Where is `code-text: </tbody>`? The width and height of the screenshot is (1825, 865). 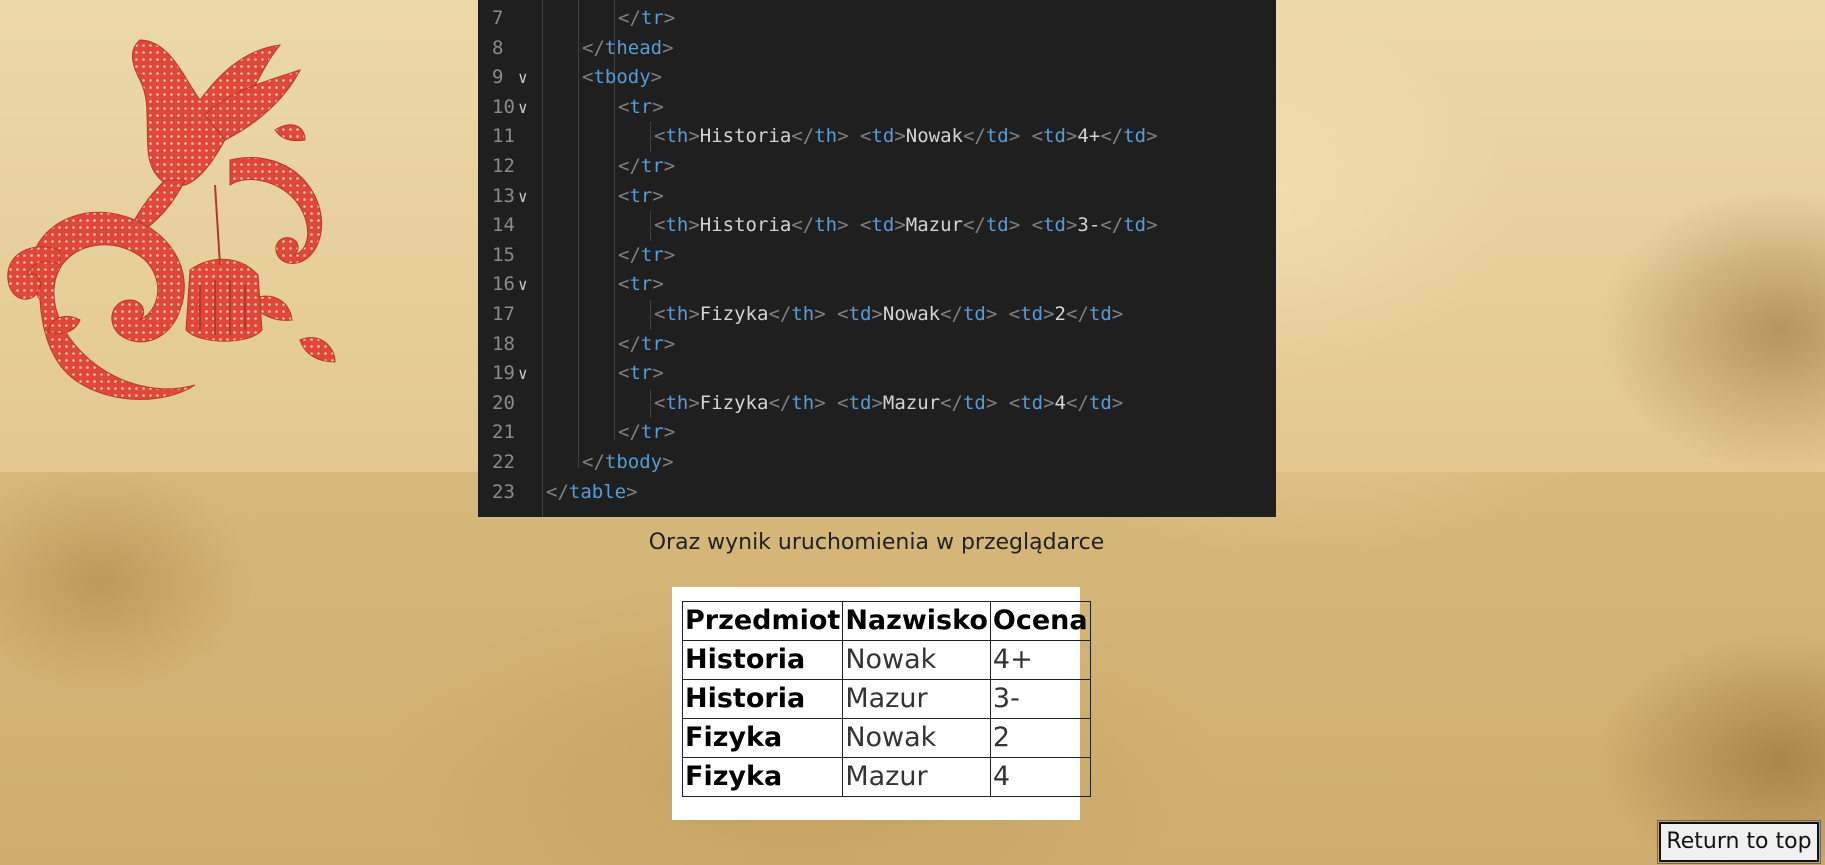 code-text: </tbody> is located at coordinates (628, 462).